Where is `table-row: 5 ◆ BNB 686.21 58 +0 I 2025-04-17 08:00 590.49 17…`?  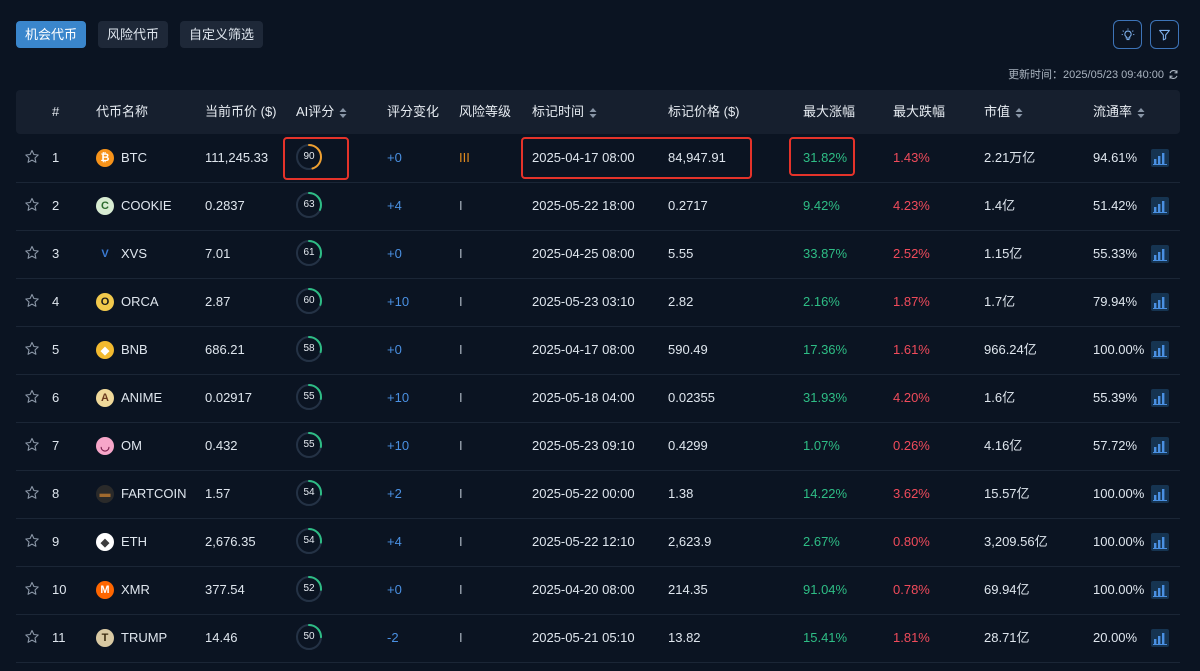
table-row: 5 ◆ BNB 686.21 58 +0 I 2025-04-17 08:00 590.49 17… is located at coordinates (598, 350).